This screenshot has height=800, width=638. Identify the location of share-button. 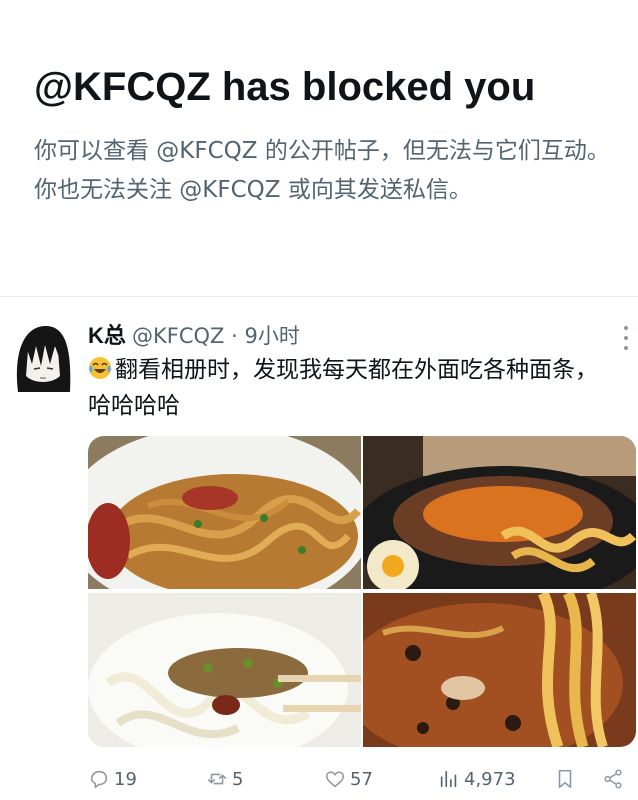
(615, 779).